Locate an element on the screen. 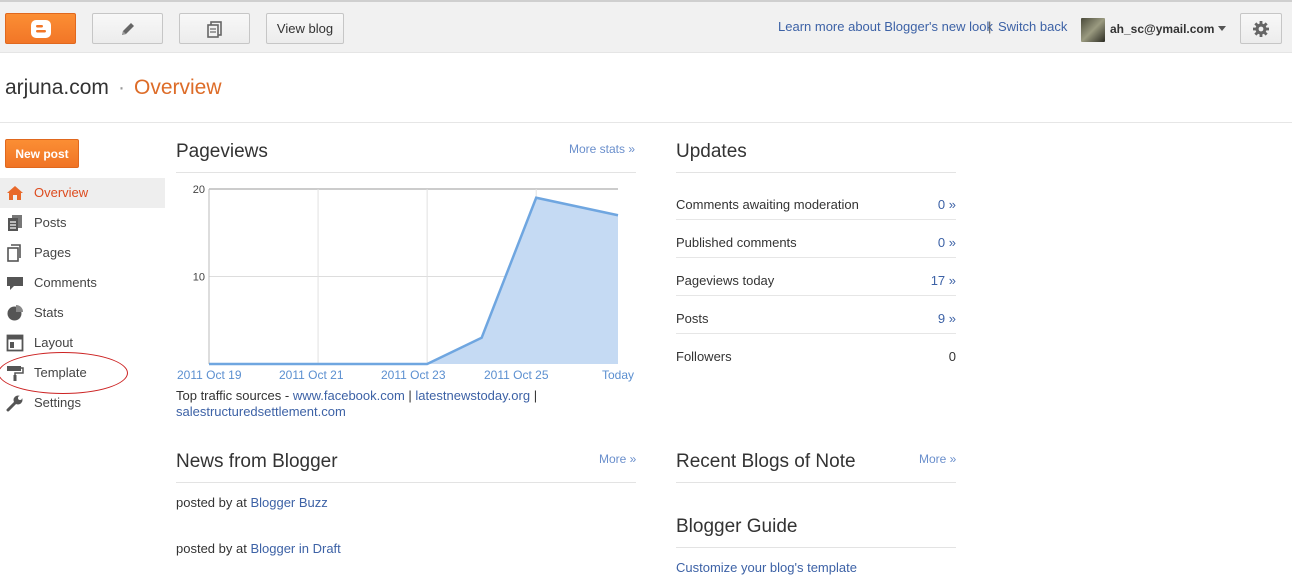 Image resolution: width=1292 pixels, height=575 pixels. sidebar-item-label: Layout is located at coordinates (54, 342).